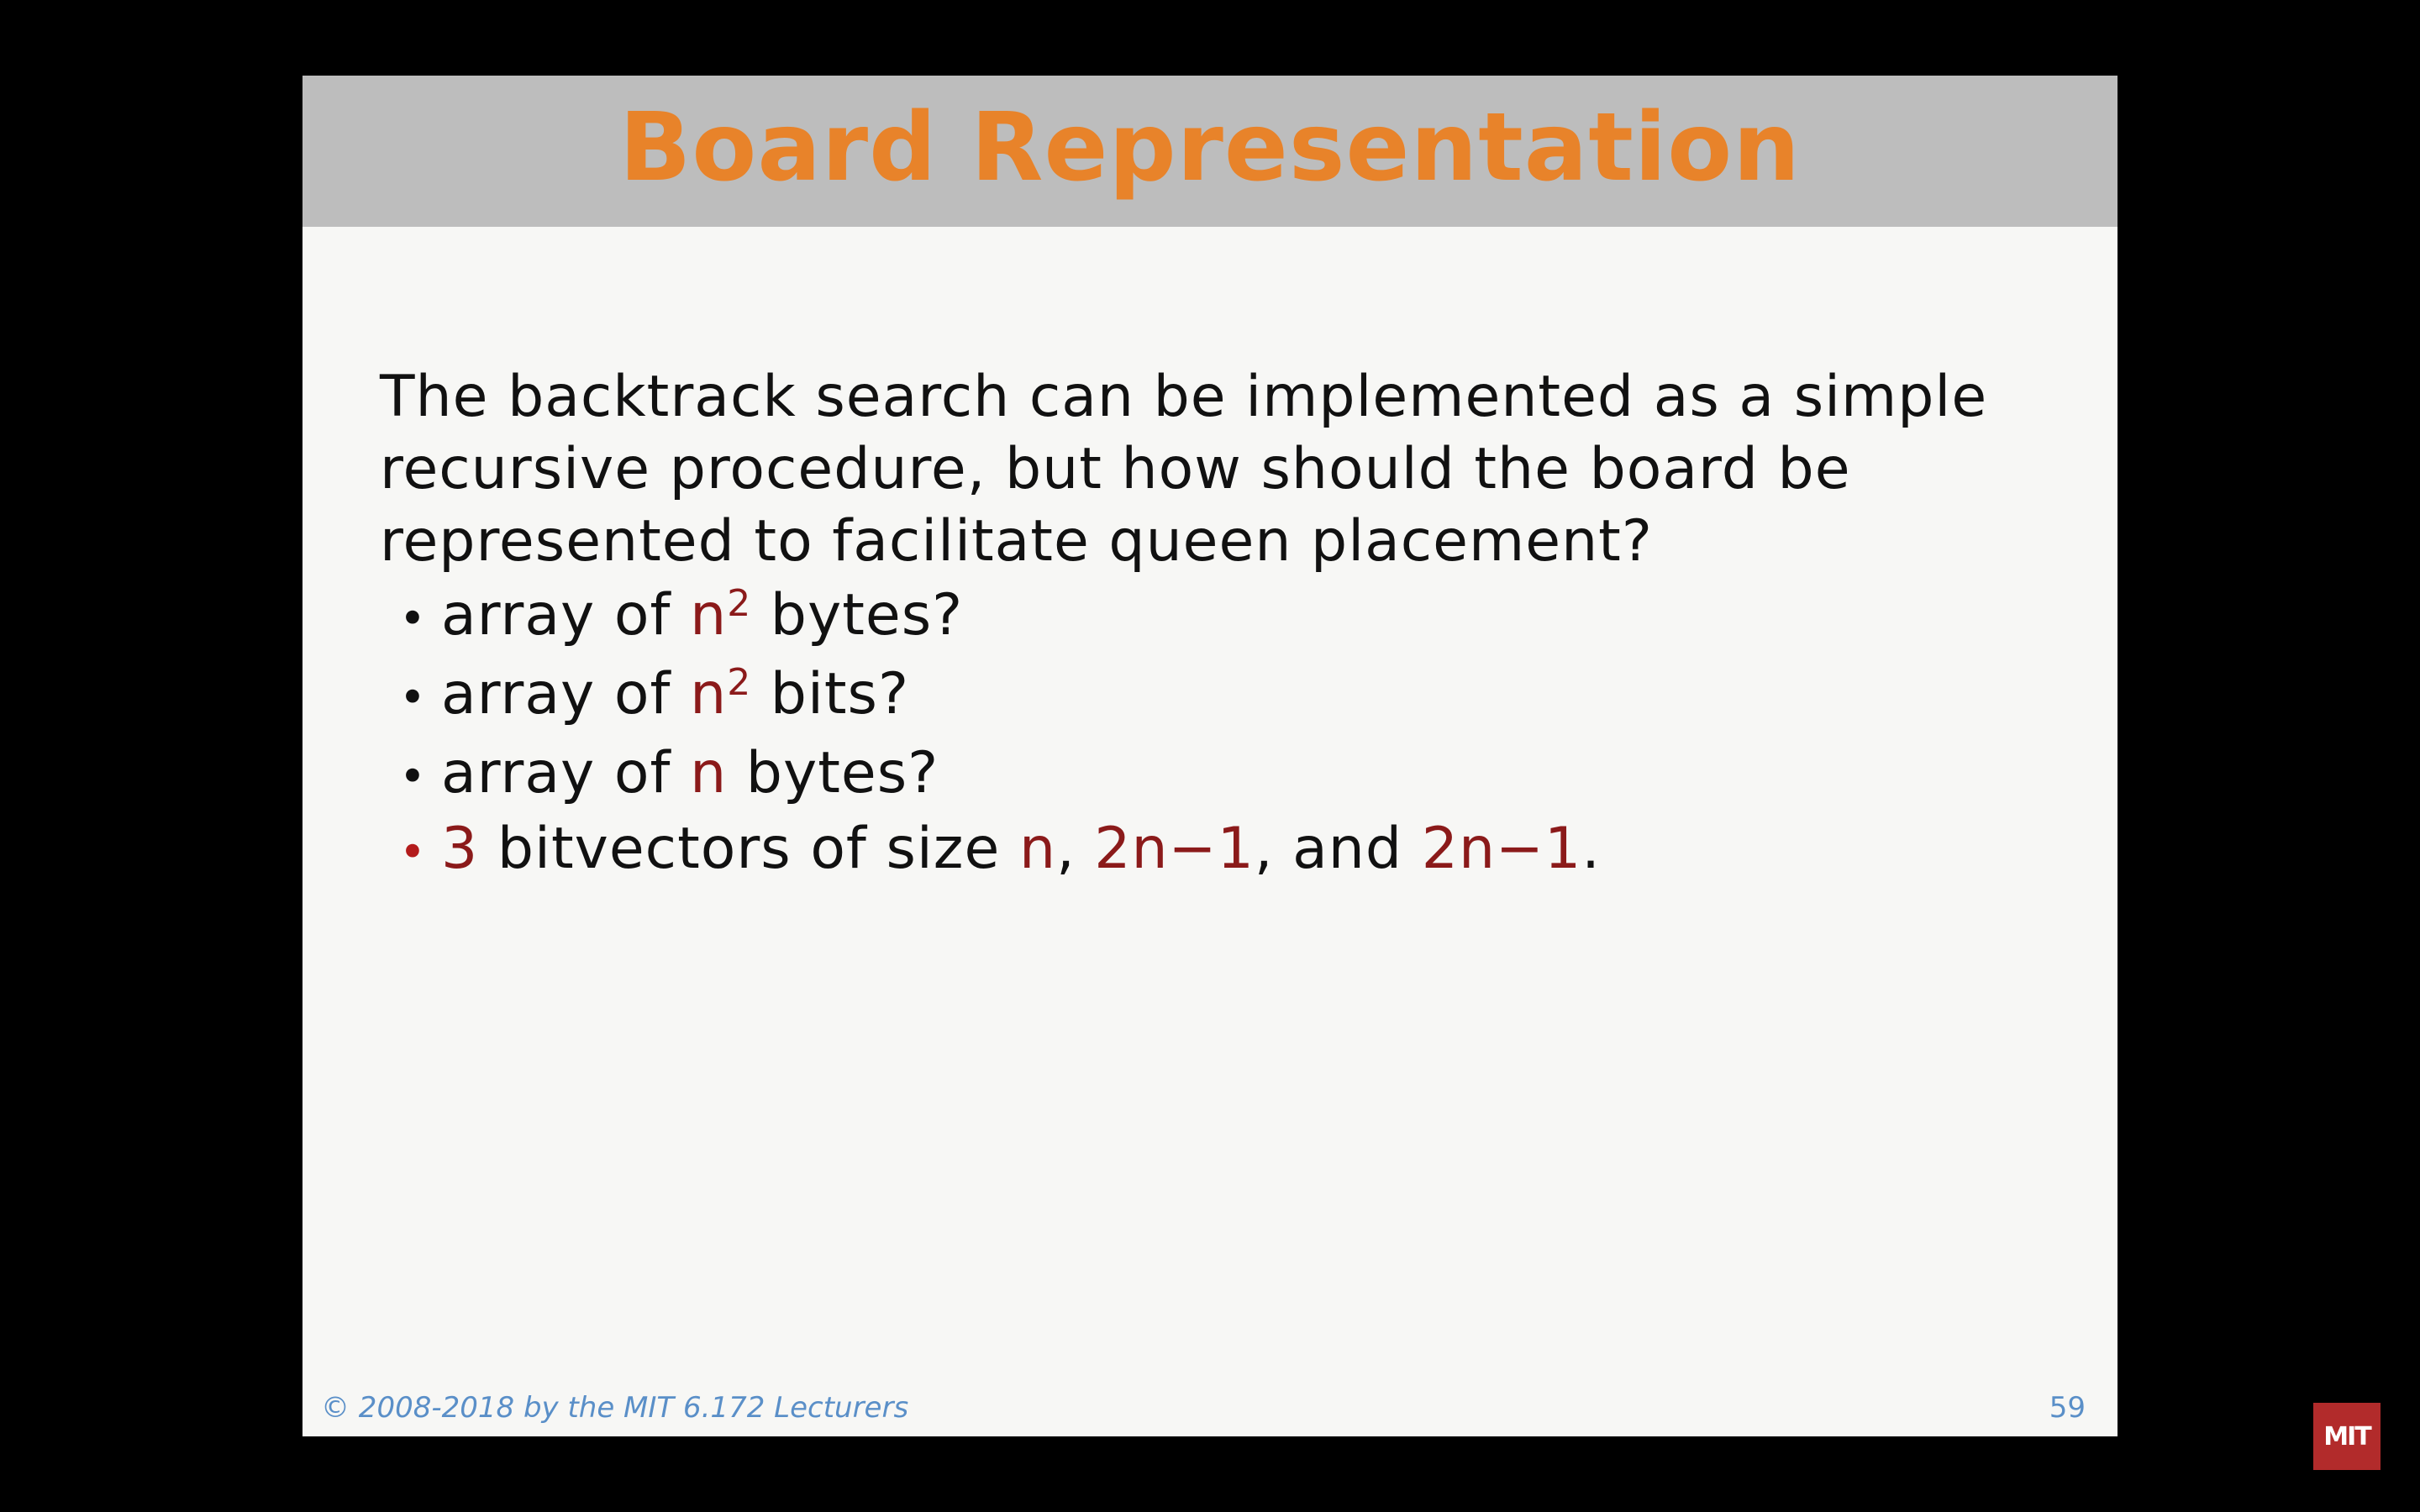 This screenshot has width=2420, height=1512. Describe the element at coordinates (1000, 619) in the screenshot. I see `bullet-item: • array of n 2 bytes?` at that location.